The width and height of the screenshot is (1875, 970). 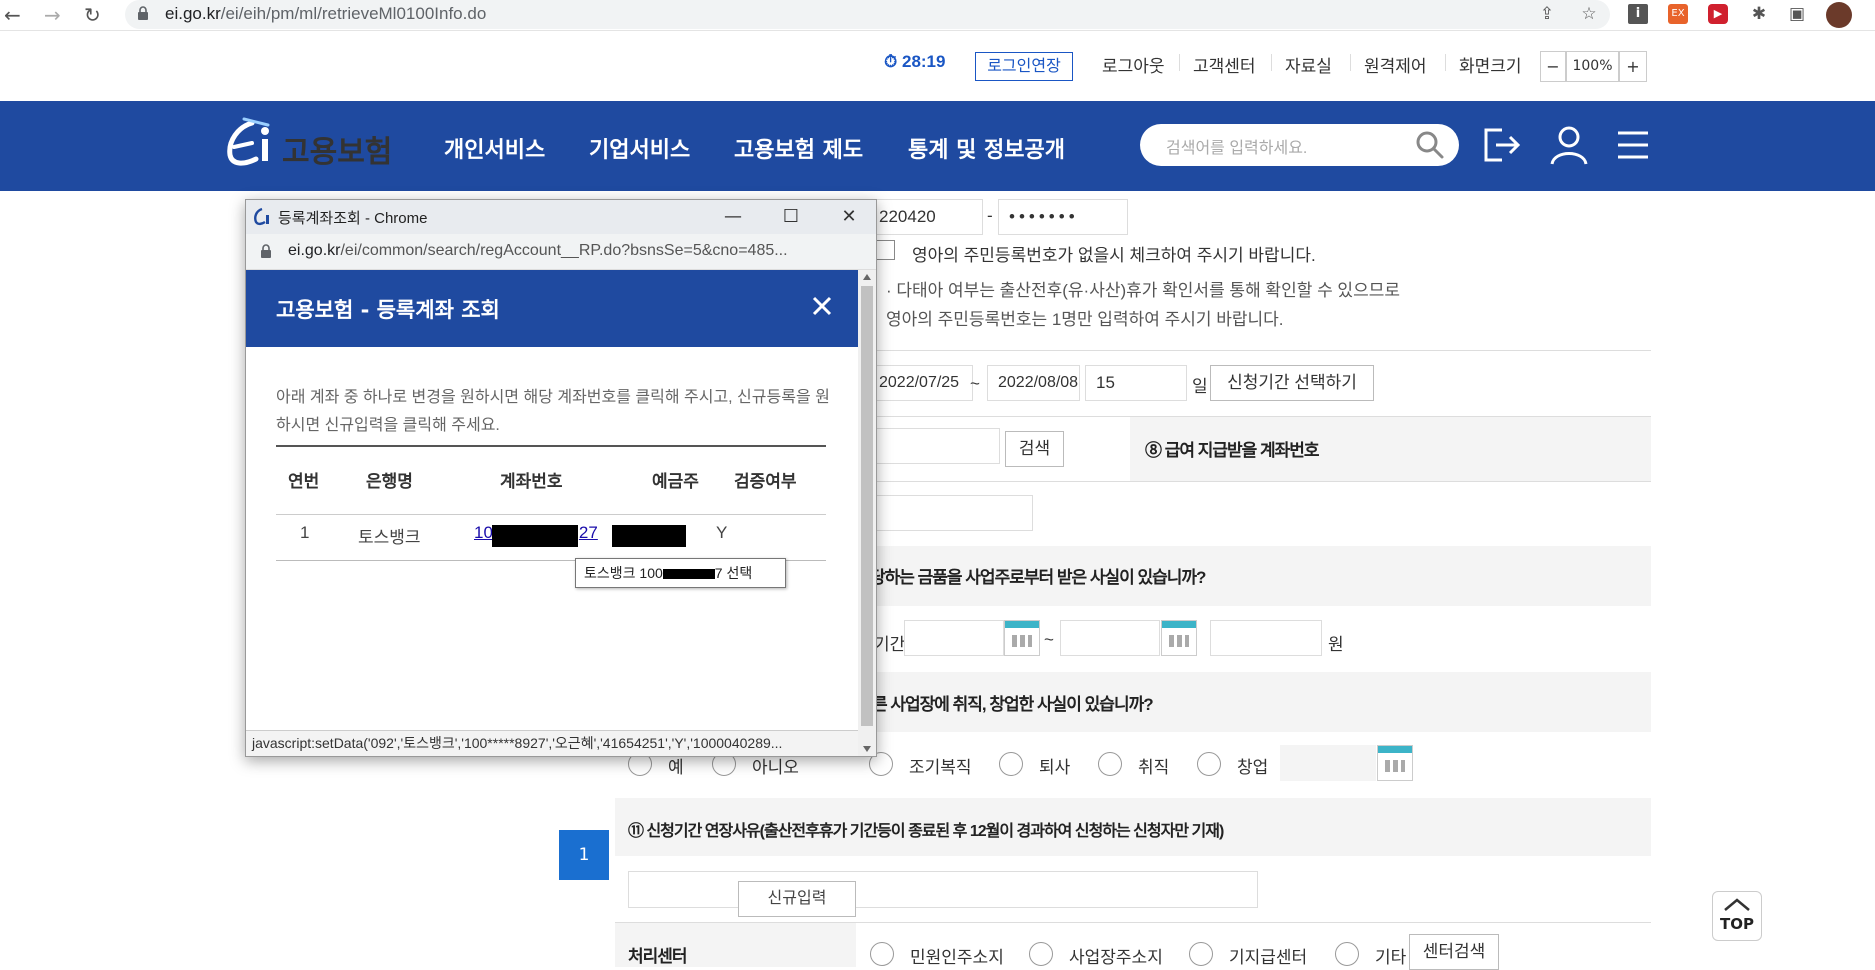 What do you see at coordinates (561, 217) in the screenshot?
I see `popup-titlebar: 등록계좌조회 - Chrome — ☐ ✕` at bounding box center [561, 217].